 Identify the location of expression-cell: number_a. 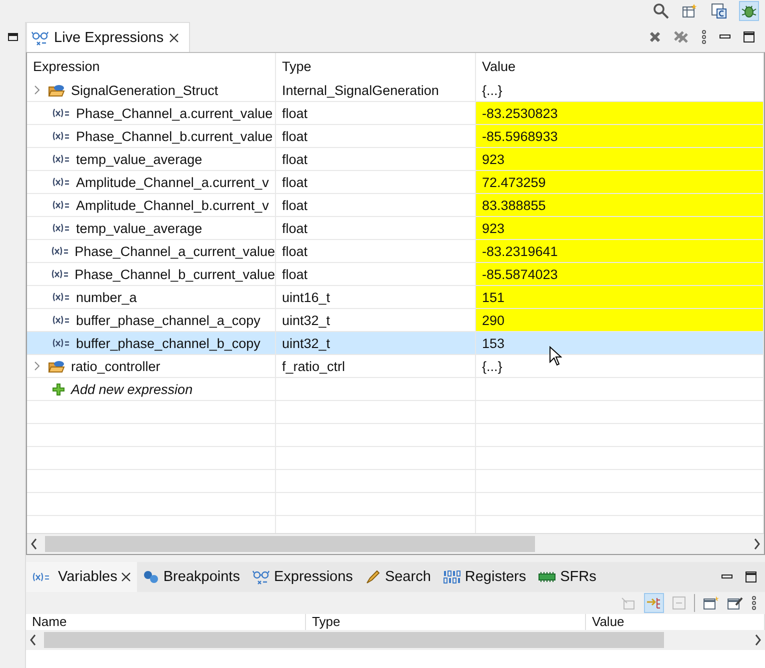
(106, 297).